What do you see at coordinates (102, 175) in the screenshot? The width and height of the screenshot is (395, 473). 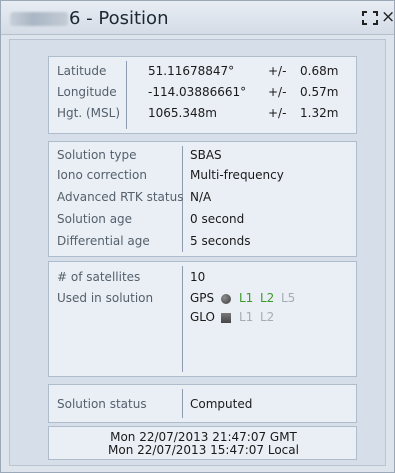 I see `iono-correction-label: Iono correction` at bounding box center [102, 175].